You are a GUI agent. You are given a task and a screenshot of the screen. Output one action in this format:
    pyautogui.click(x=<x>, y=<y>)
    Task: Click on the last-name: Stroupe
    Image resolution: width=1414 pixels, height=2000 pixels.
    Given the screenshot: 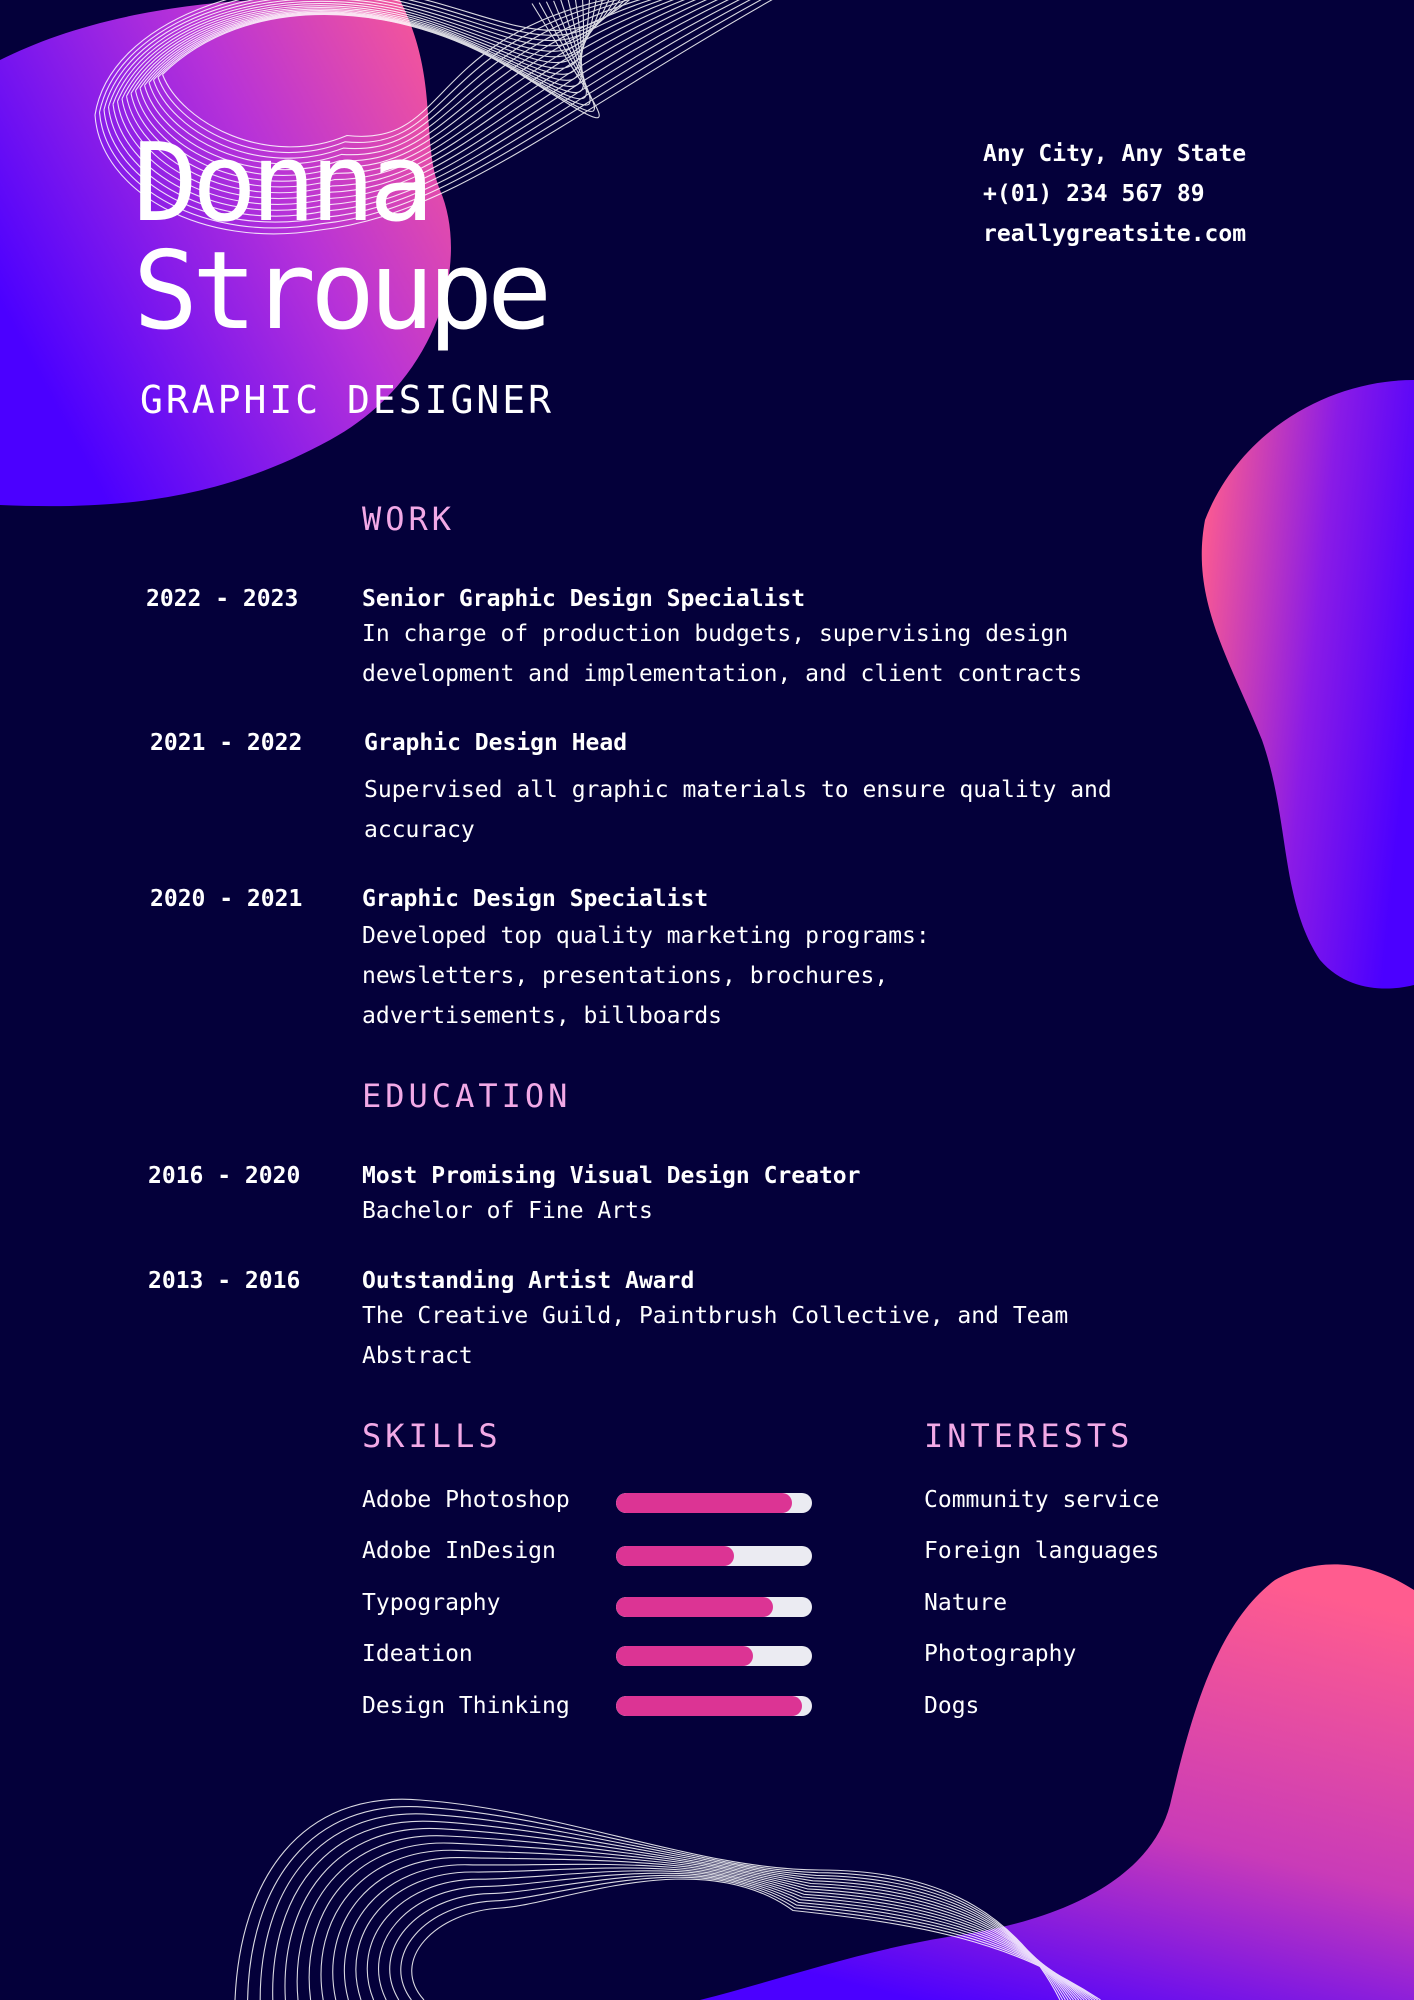 What is the action you would take?
    pyautogui.click(x=342, y=291)
    